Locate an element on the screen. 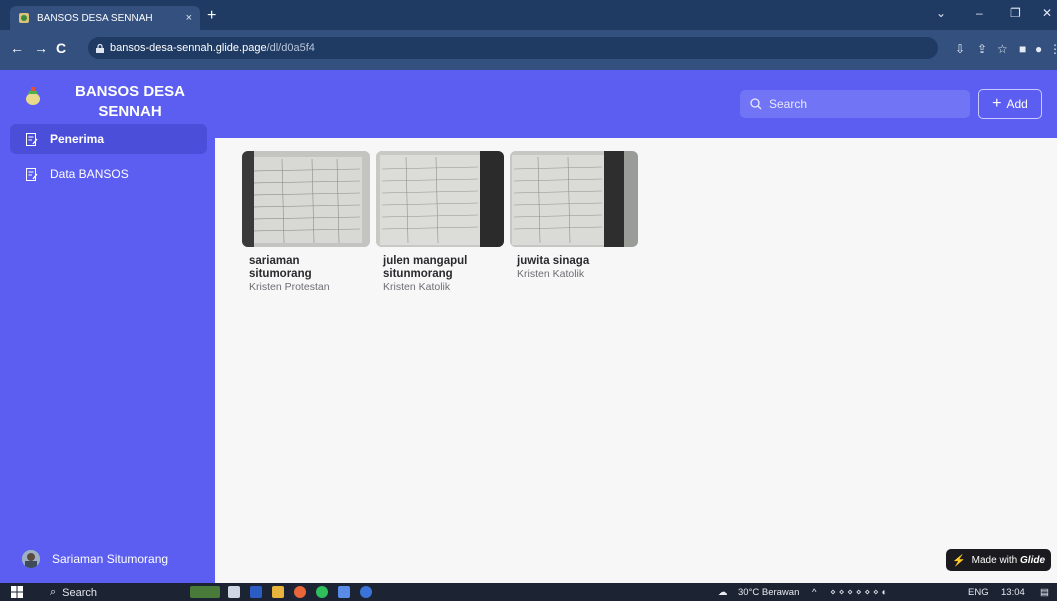 The image size is (1057, 601). lock-icon is located at coordinates (100, 48).